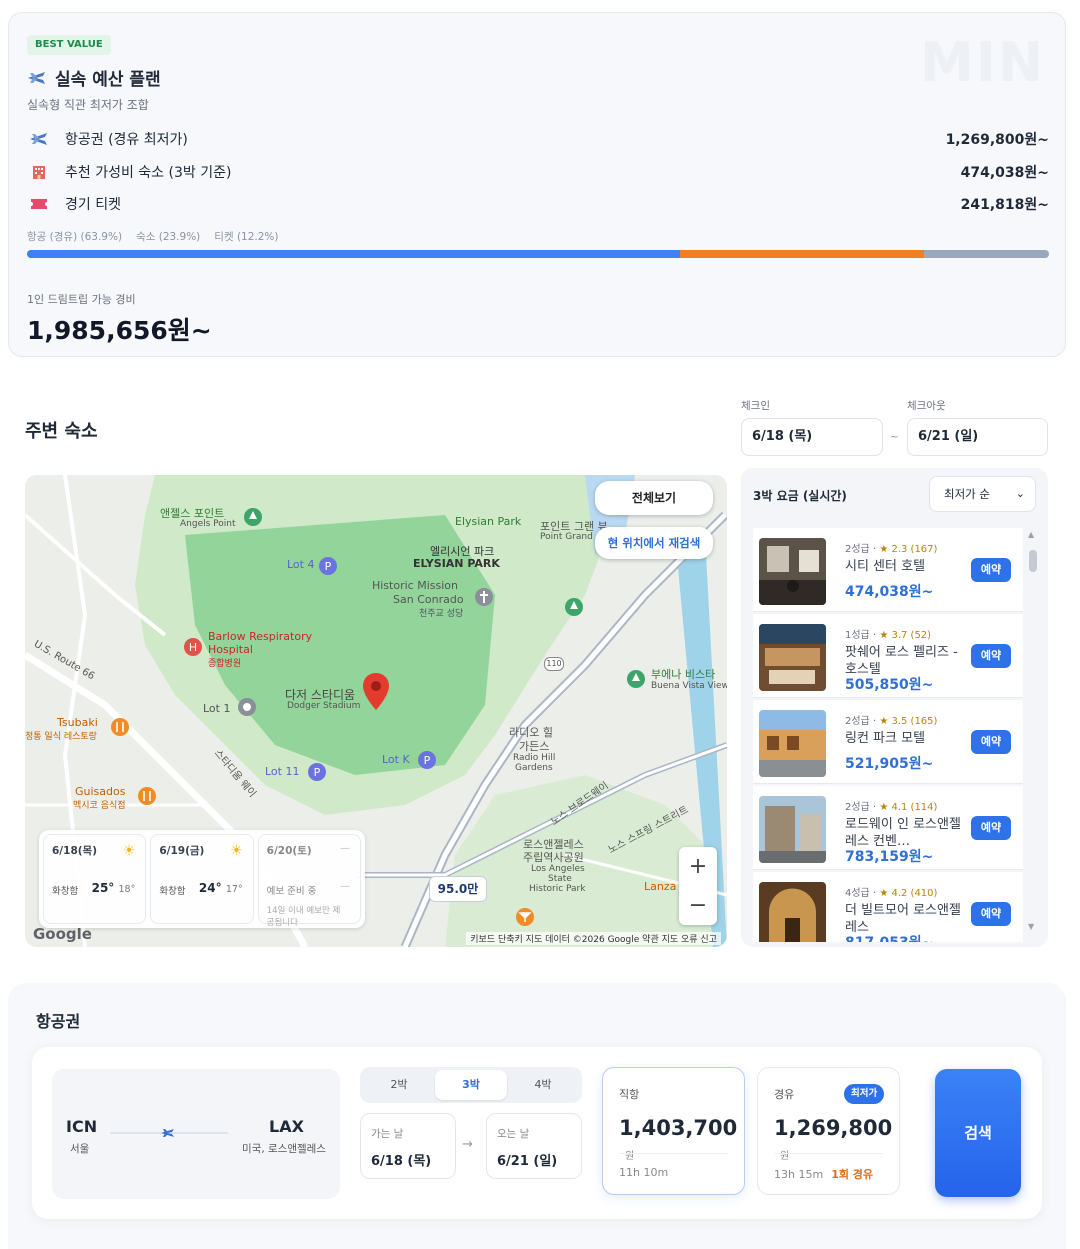  I want to click on departure-date-field: 가는 날 6/18 (목), so click(408, 1146).